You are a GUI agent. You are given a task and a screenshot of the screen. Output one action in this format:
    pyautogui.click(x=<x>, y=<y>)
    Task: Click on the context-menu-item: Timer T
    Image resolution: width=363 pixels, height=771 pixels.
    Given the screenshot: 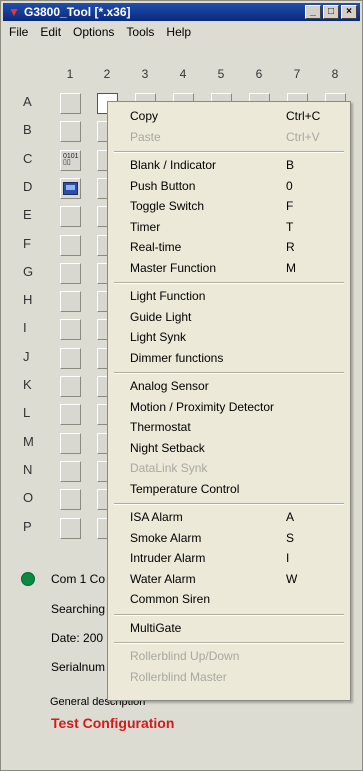 What is the action you would take?
    pyautogui.click(x=229, y=227)
    